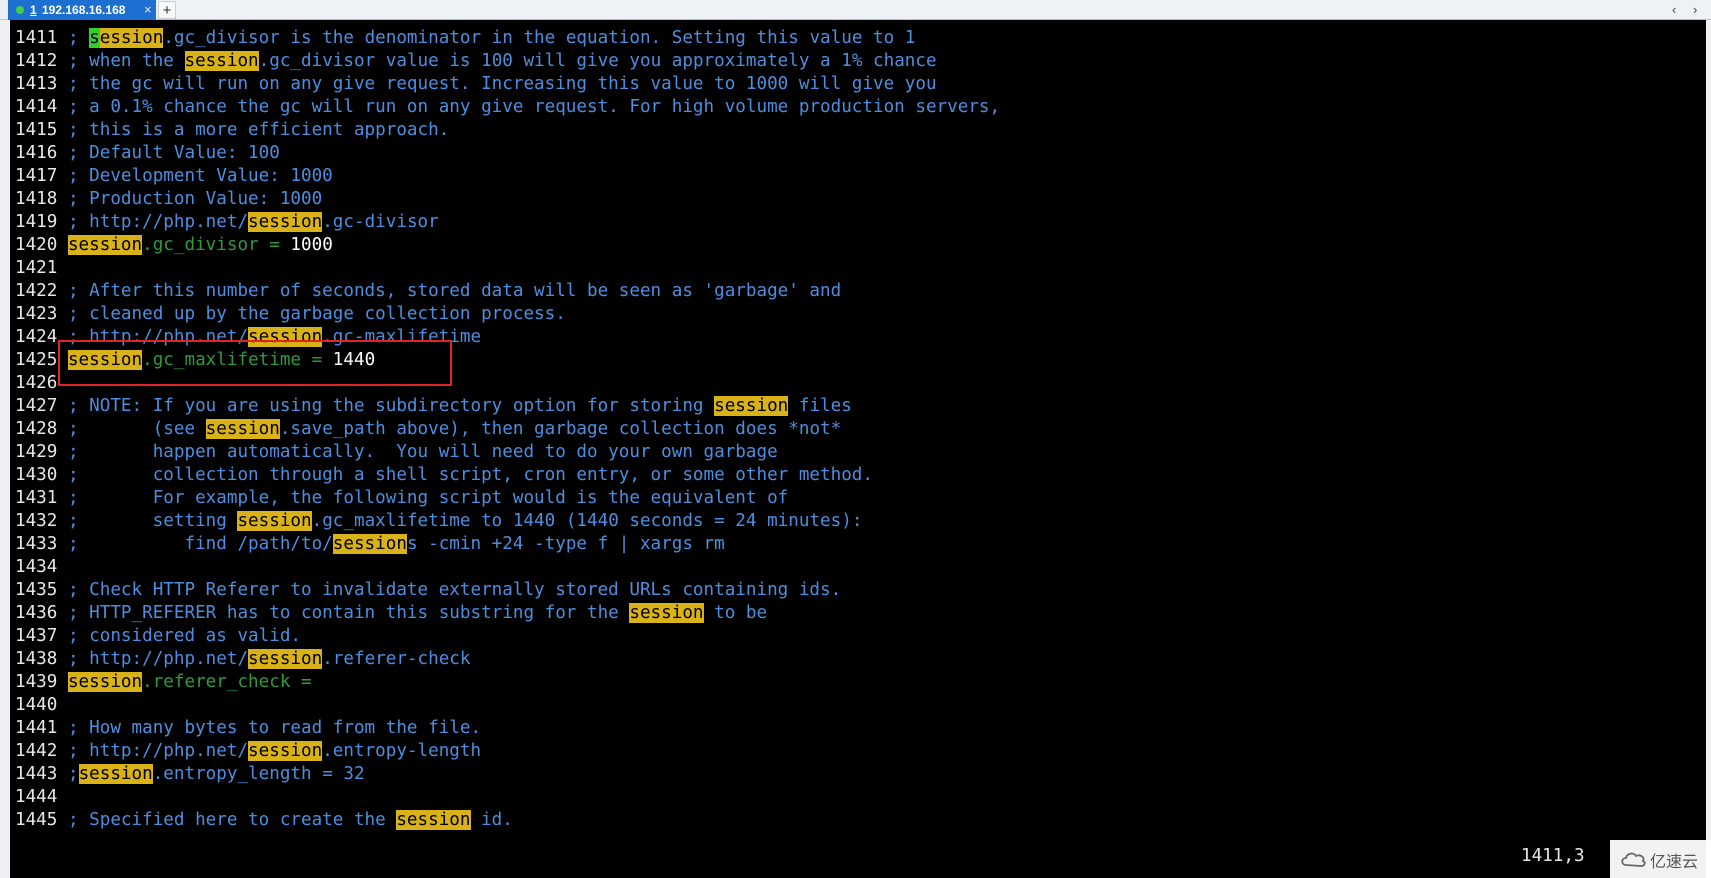  What do you see at coordinates (36, 153) in the screenshot?
I see `line-number: 1416` at bounding box center [36, 153].